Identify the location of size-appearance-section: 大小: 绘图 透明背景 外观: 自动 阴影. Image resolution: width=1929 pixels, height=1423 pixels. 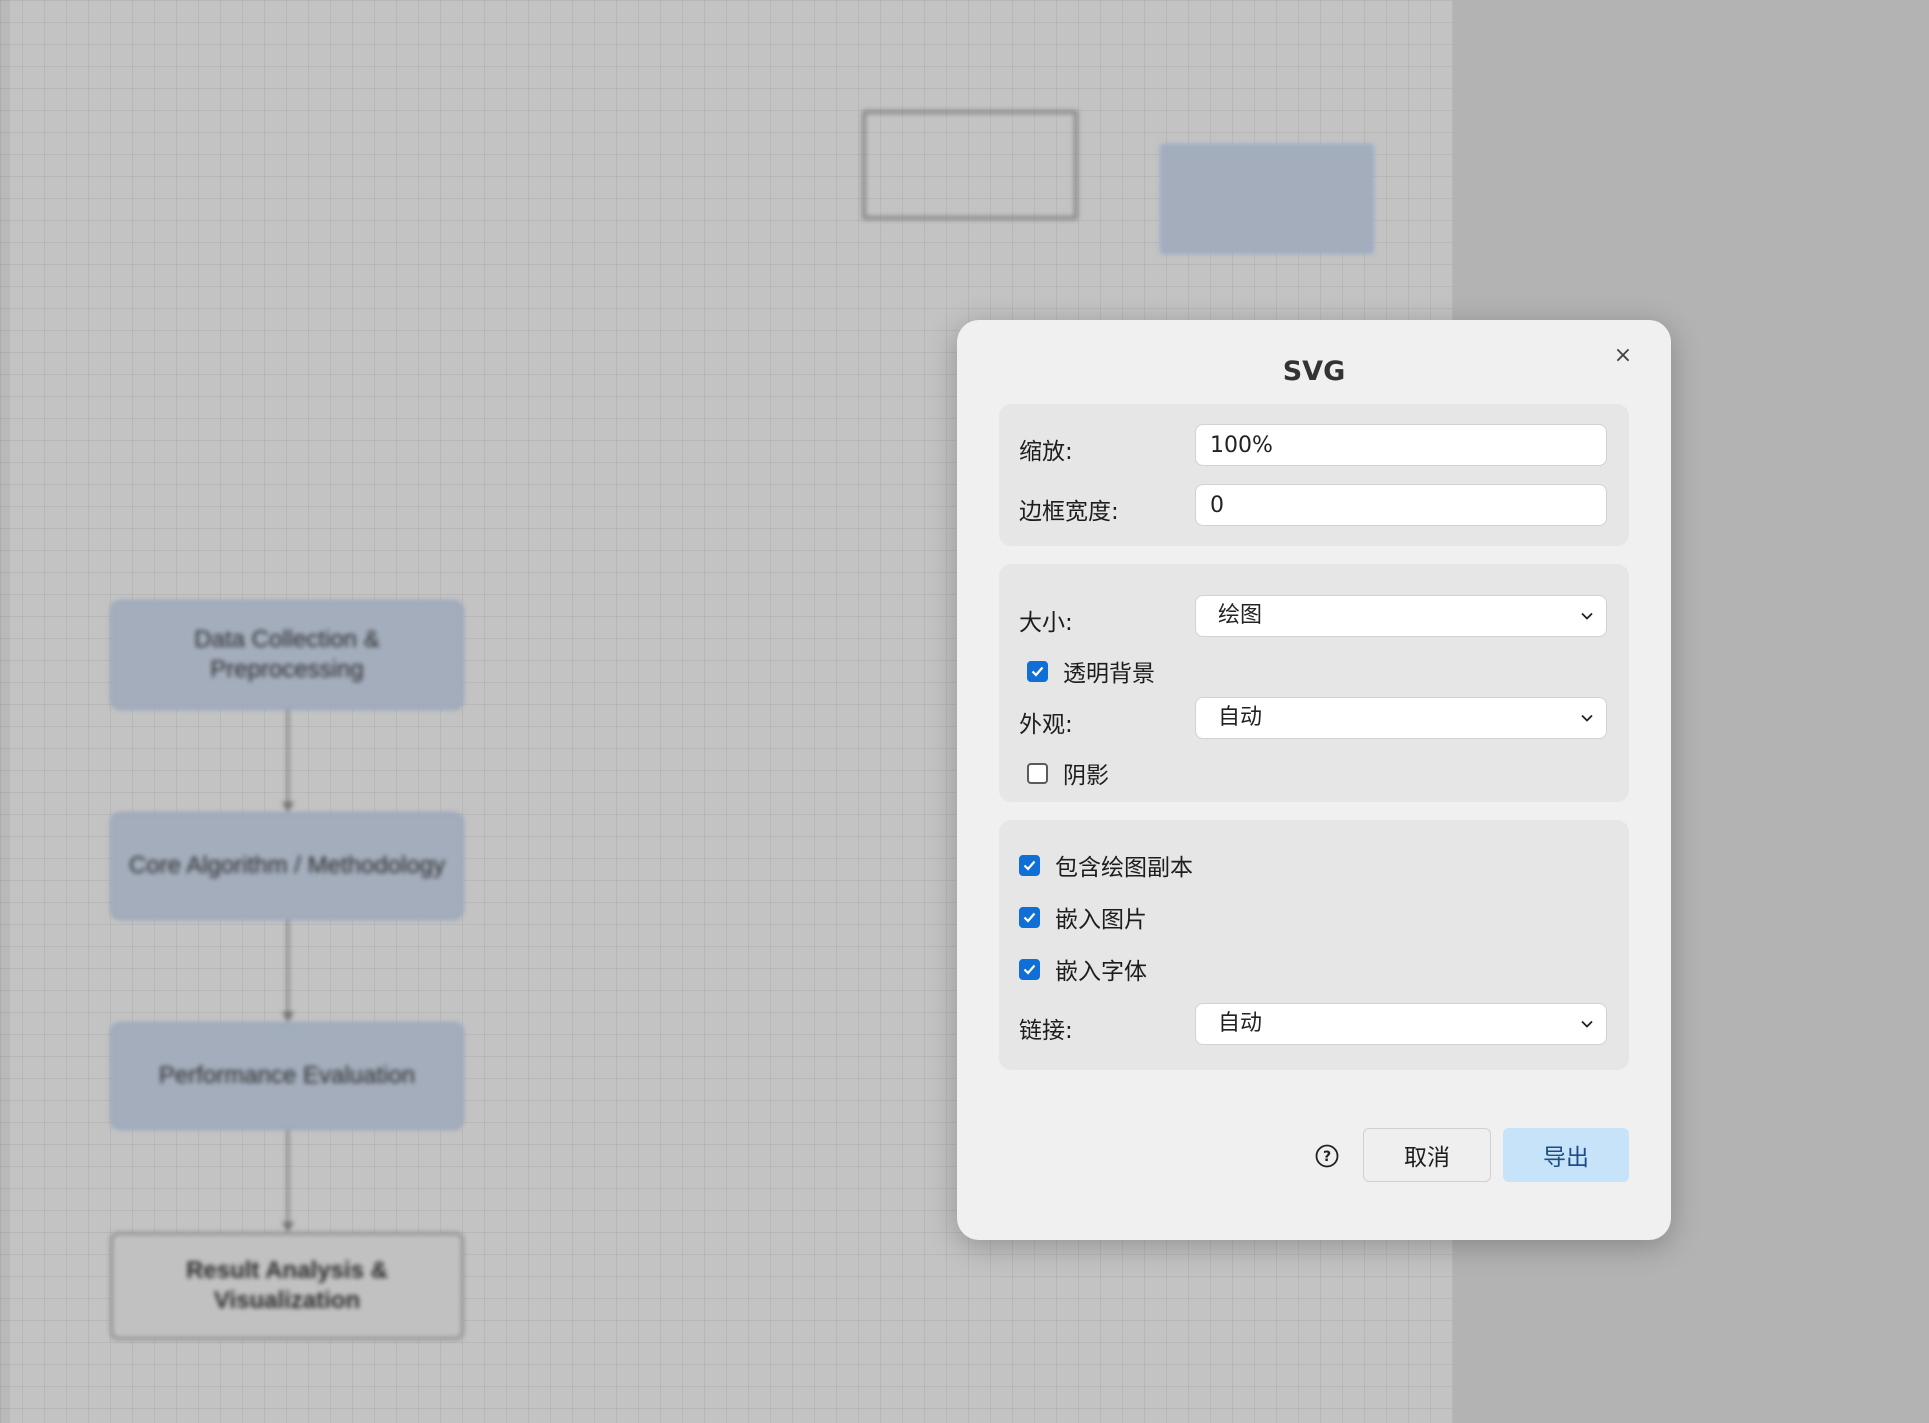
(1314, 683).